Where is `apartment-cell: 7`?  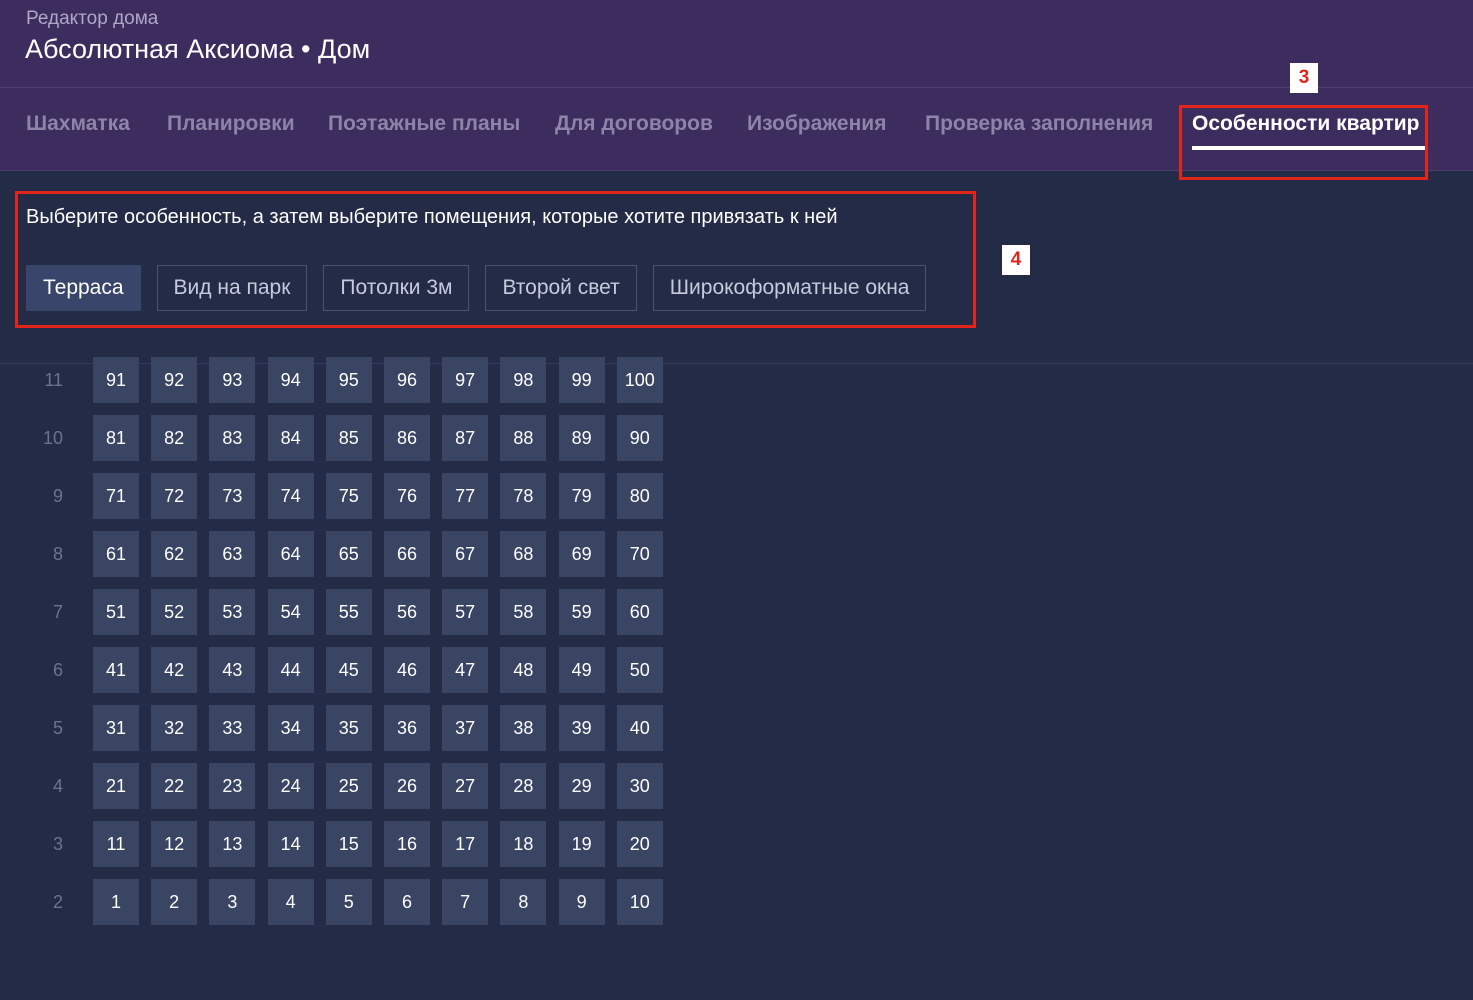 apartment-cell: 7 is located at coordinates (465, 902).